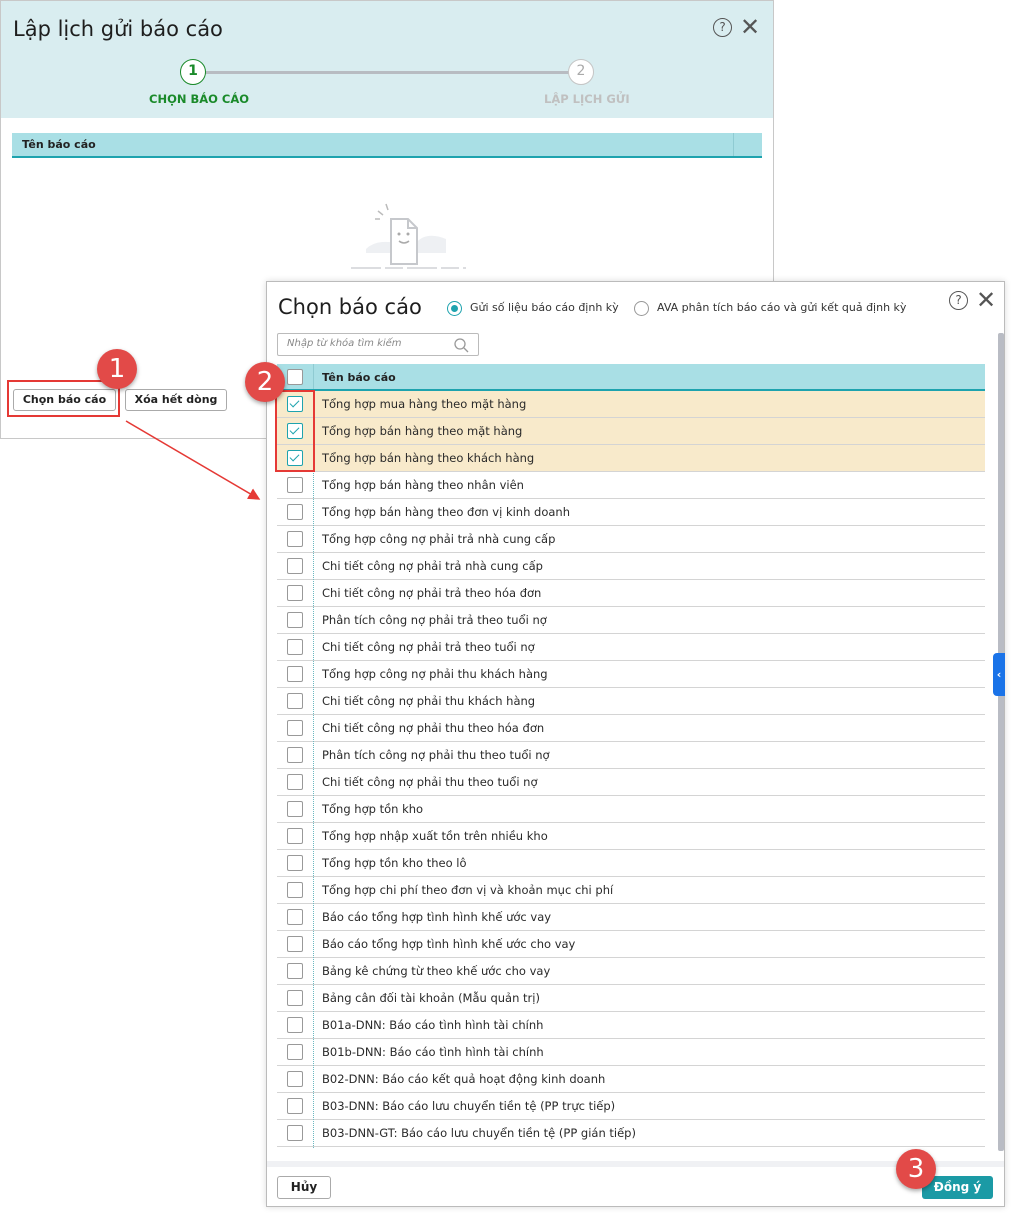 The height and width of the screenshot is (1216, 1013). I want to click on table-row: Chi tiết công nợ phải trả theo hóa đơn, so click(631, 593).